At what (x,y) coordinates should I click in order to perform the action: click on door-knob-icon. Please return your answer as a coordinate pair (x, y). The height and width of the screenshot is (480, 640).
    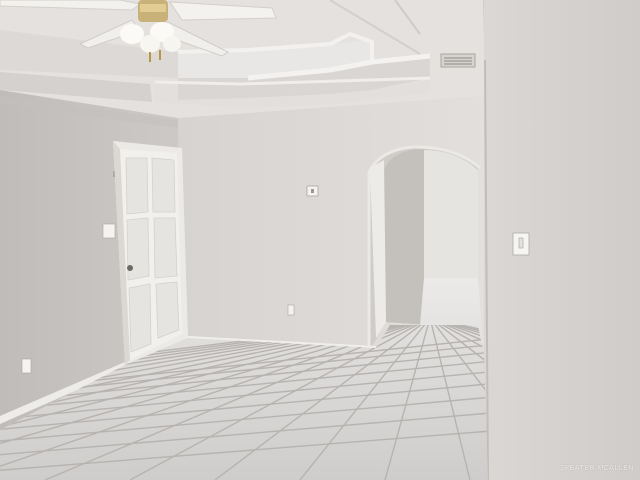
    Looking at the image, I should click on (130, 268).